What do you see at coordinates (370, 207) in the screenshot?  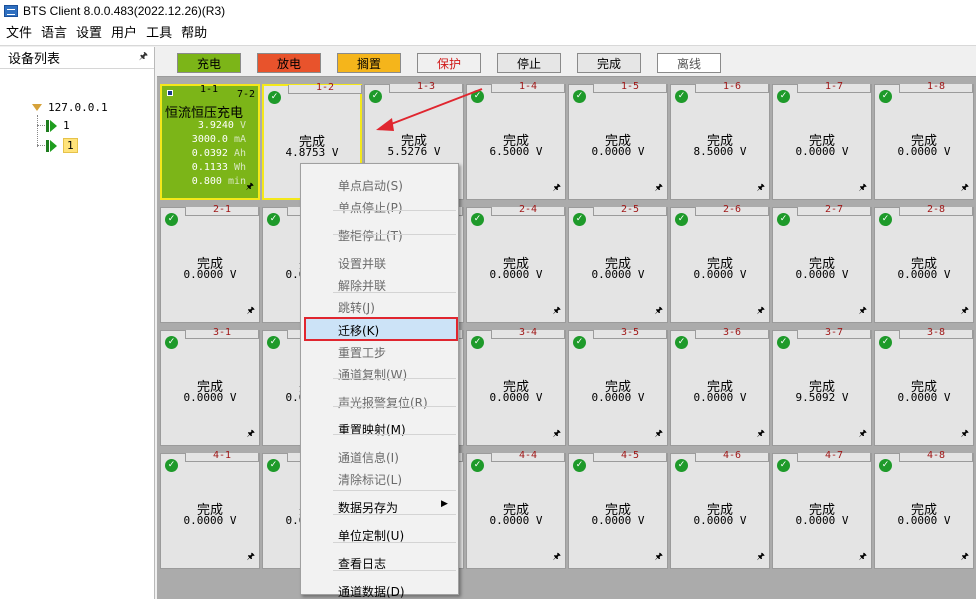 I see `context-menu-item: 单点停止(P)` at bounding box center [370, 207].